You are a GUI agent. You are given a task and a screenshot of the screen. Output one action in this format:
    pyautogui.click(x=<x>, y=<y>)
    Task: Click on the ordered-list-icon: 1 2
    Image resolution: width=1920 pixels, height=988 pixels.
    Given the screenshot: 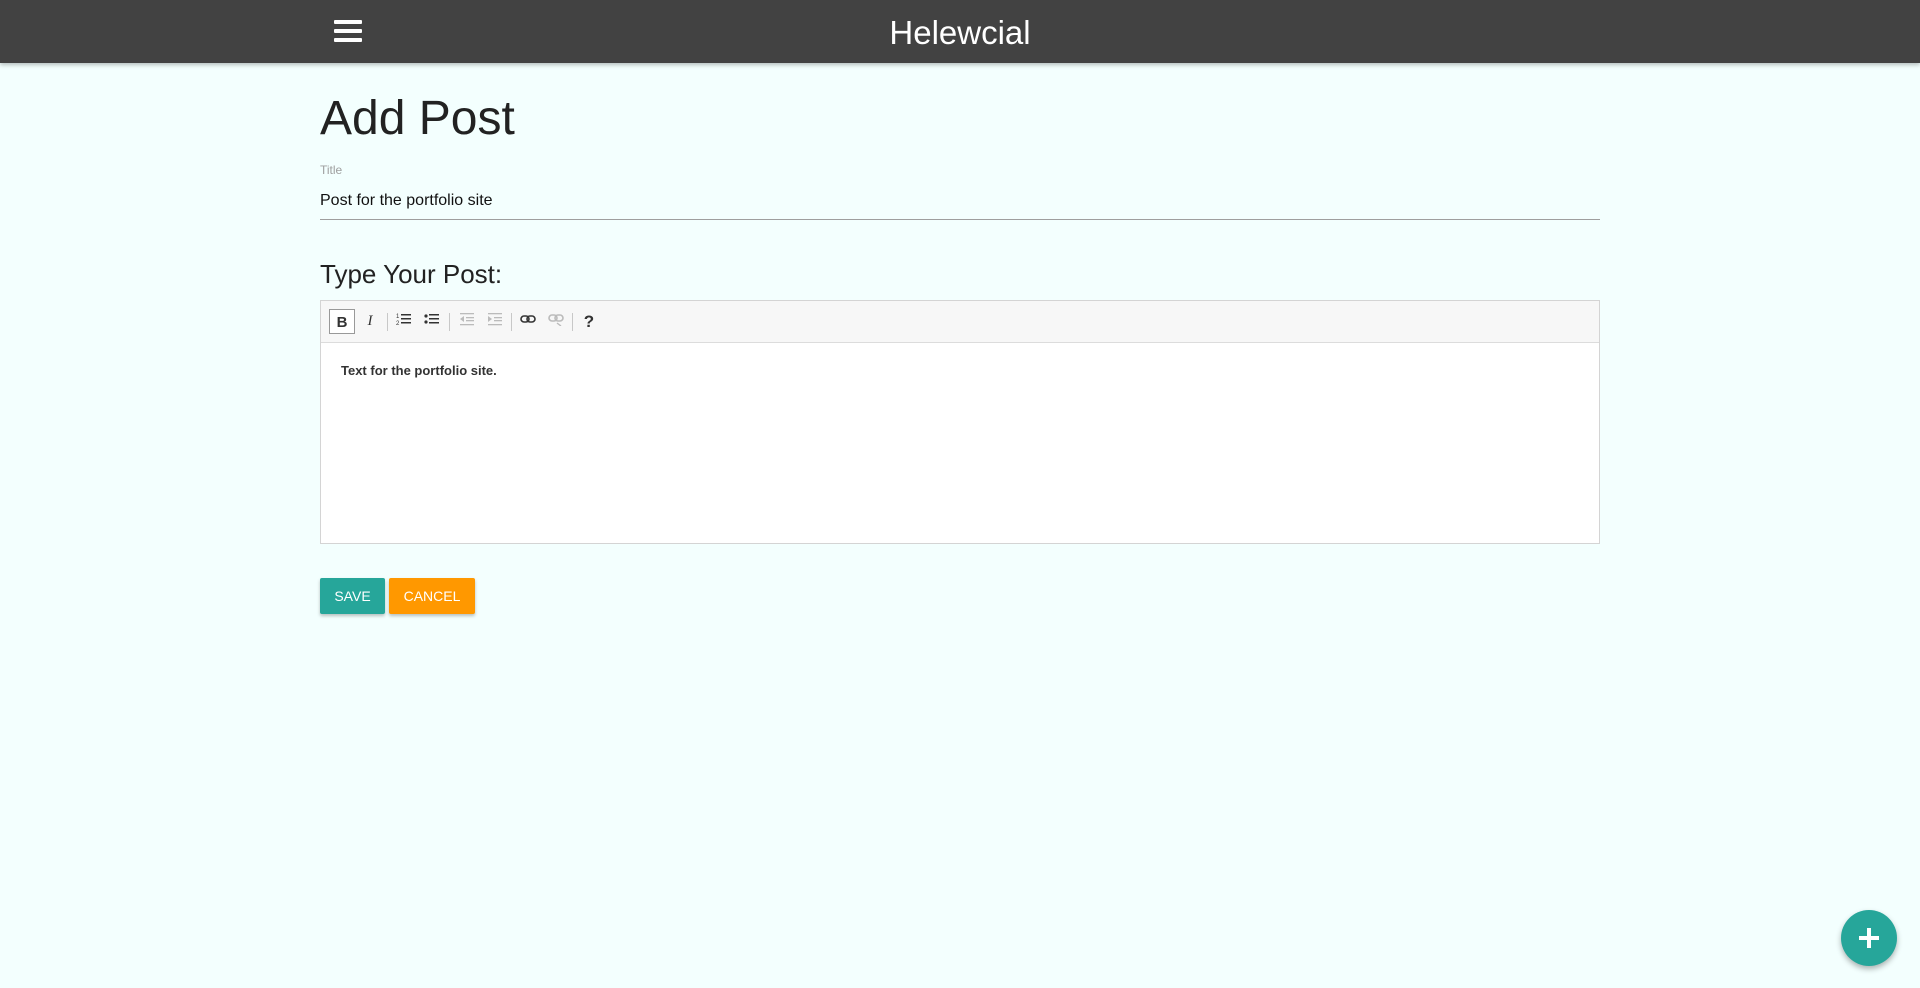 What is the action you would take?
    pyautogui.click(x=404, y=321)
    